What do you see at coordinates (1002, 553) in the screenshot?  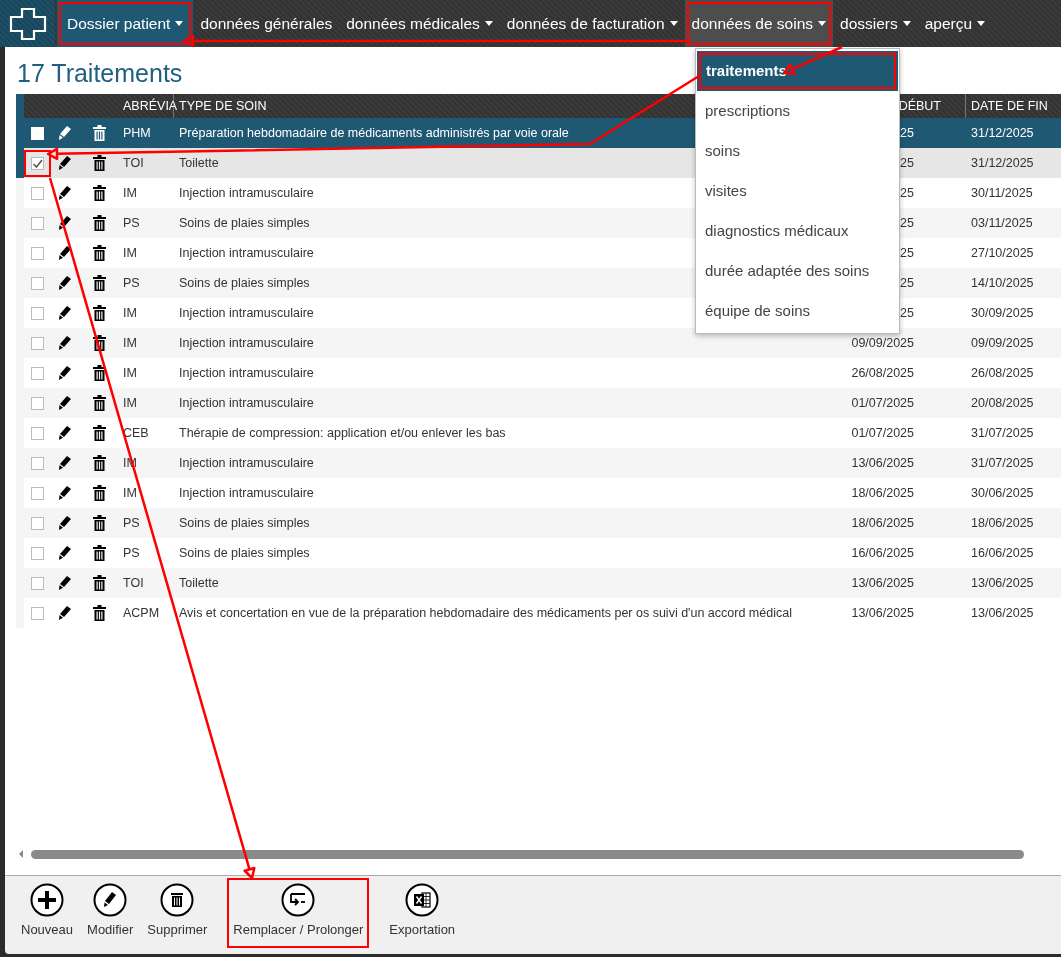 I see `table-cell-text: 16/06/2025` at bounding box center [1002, 553].